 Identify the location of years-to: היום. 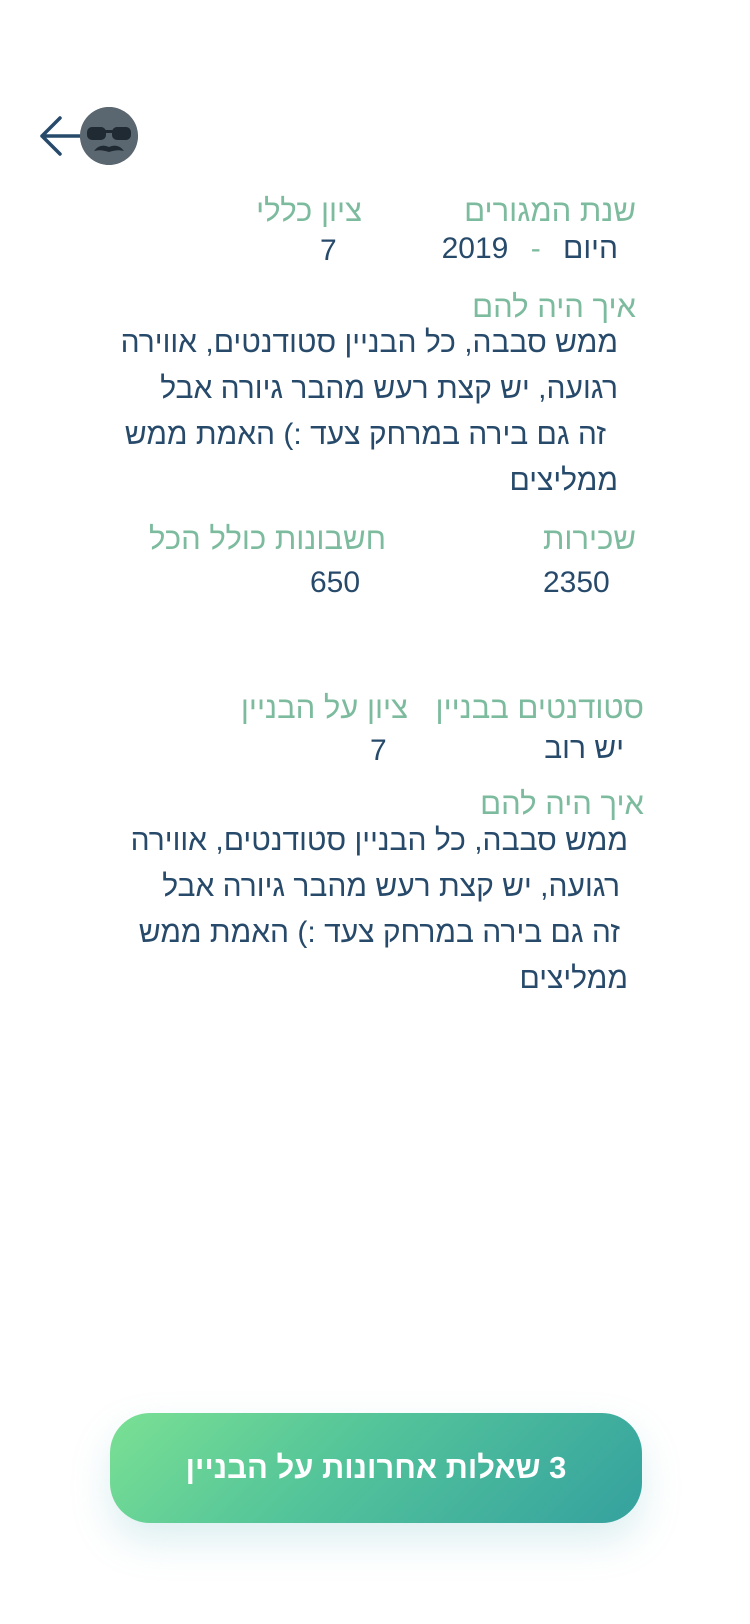
(590, 248).